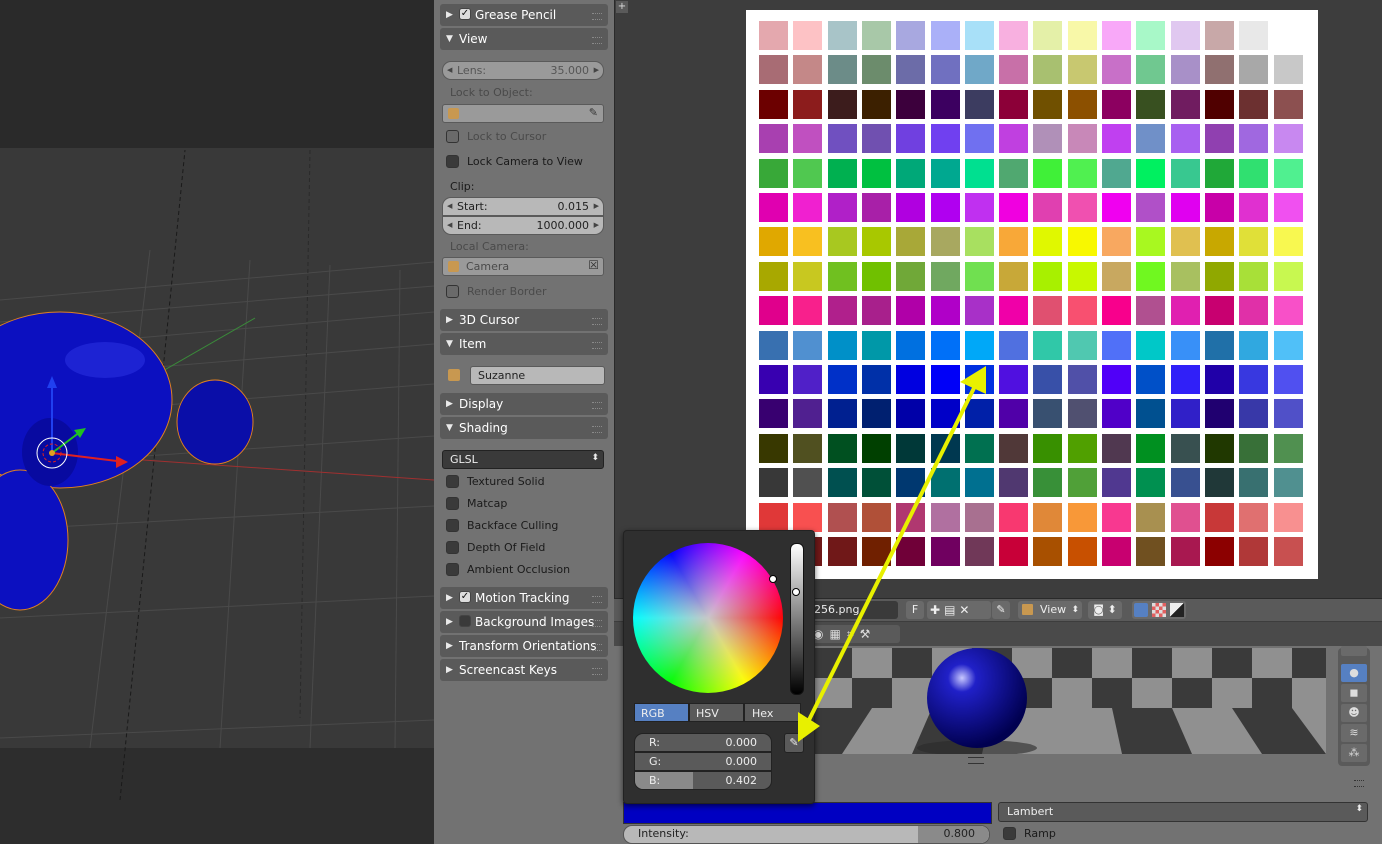  I want to click on tab-rgb: RGB, so click(661, 712).